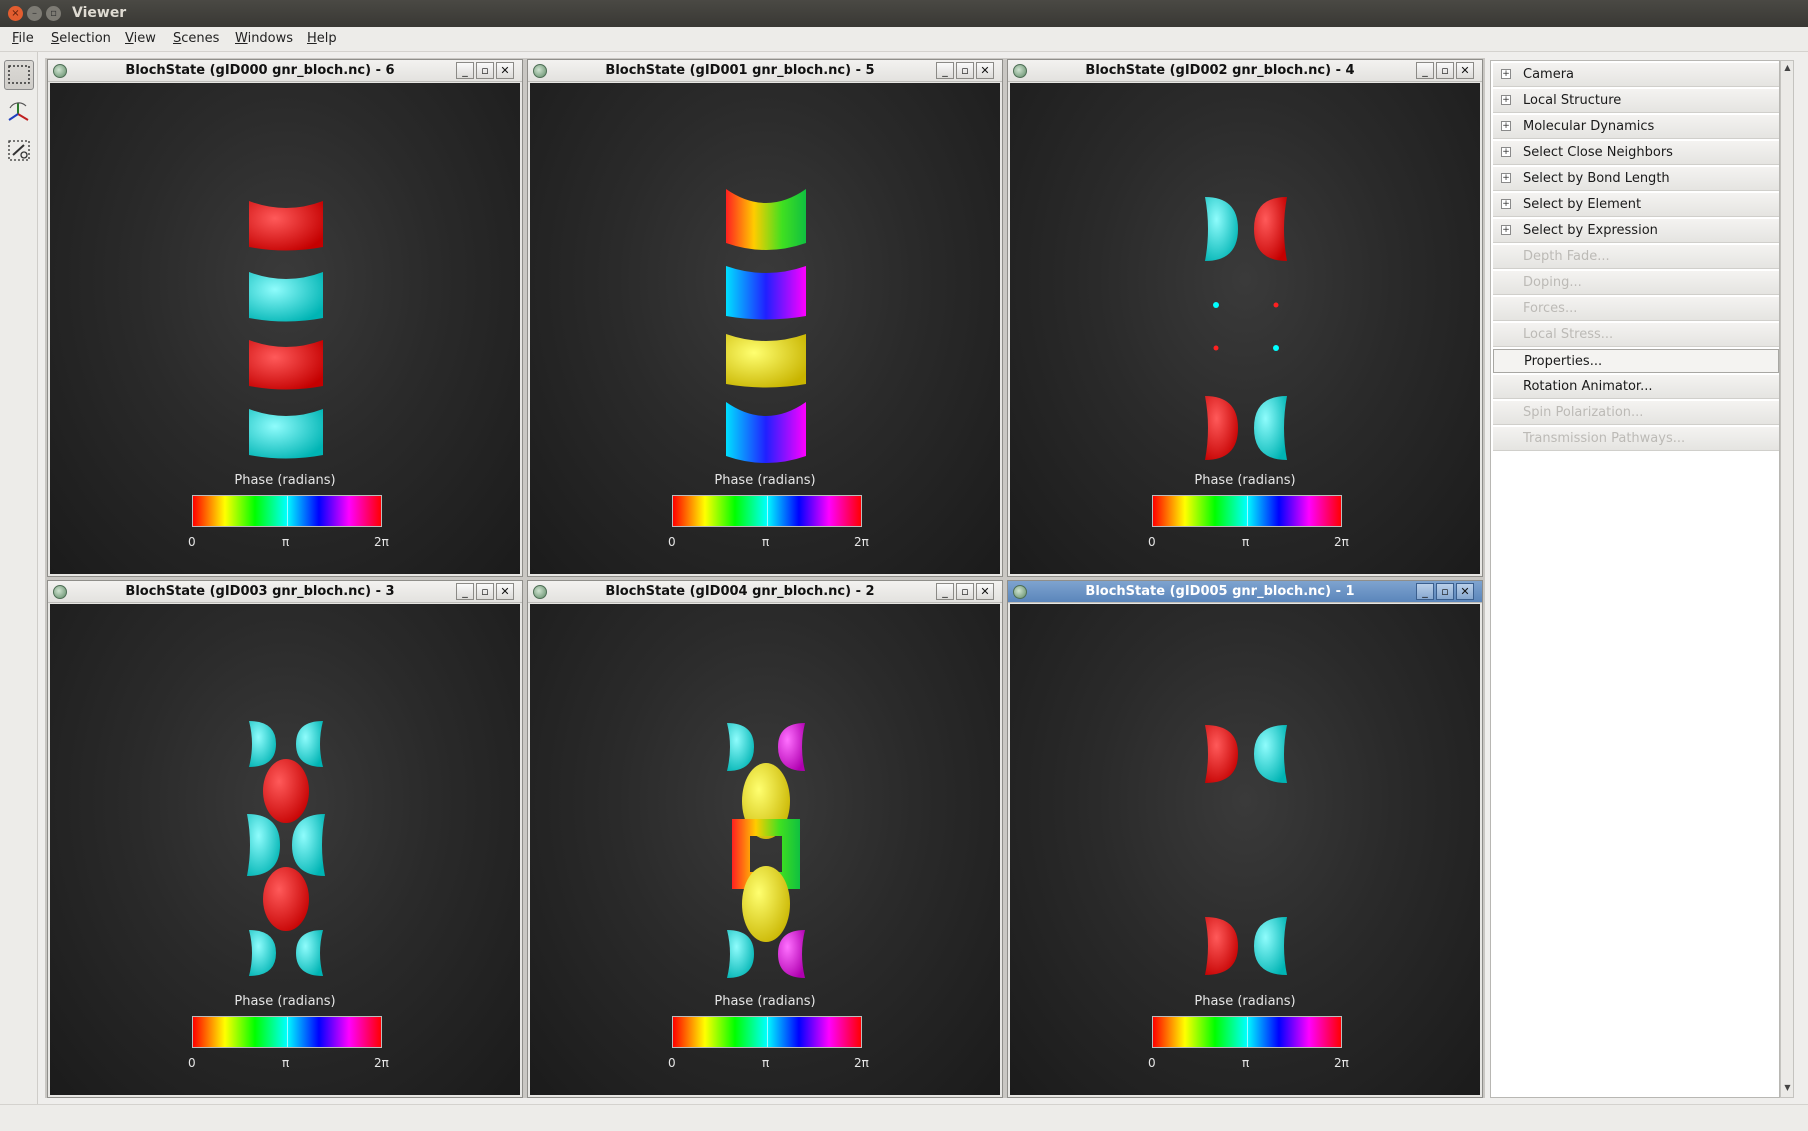  What do you see at coordinates (1572, 100) in the screenshot?
I see `panel-item-label: Local Structure` at bounding box center [1572, 100].